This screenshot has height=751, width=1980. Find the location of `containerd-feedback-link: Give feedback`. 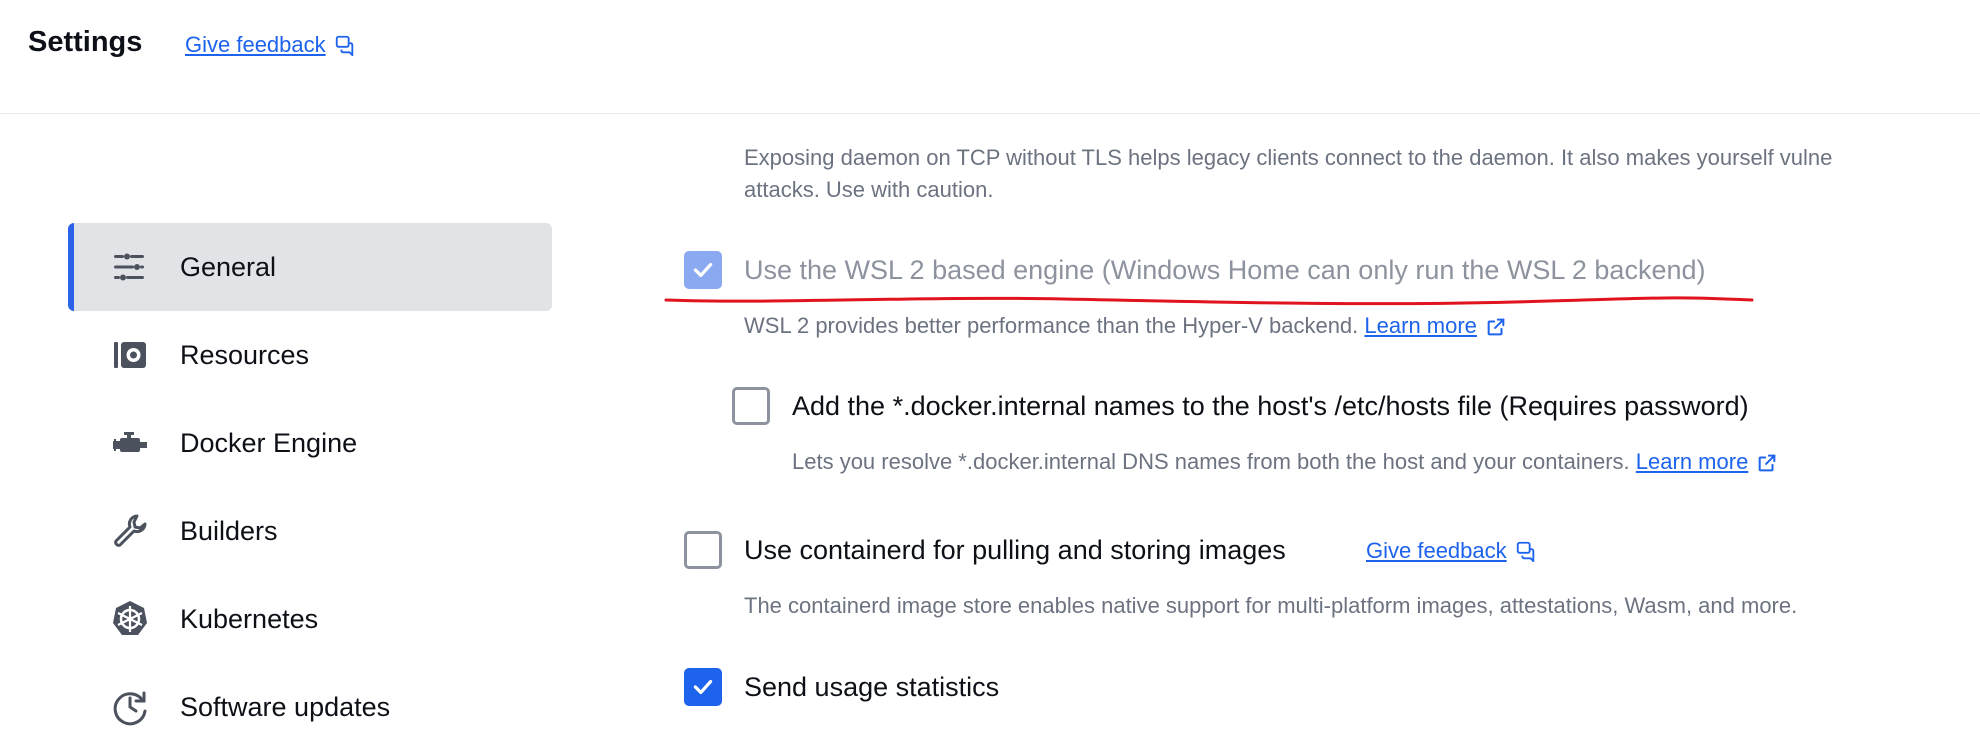

containerd-feedback-link: Give feedback is located at coordinates (1451, 551).